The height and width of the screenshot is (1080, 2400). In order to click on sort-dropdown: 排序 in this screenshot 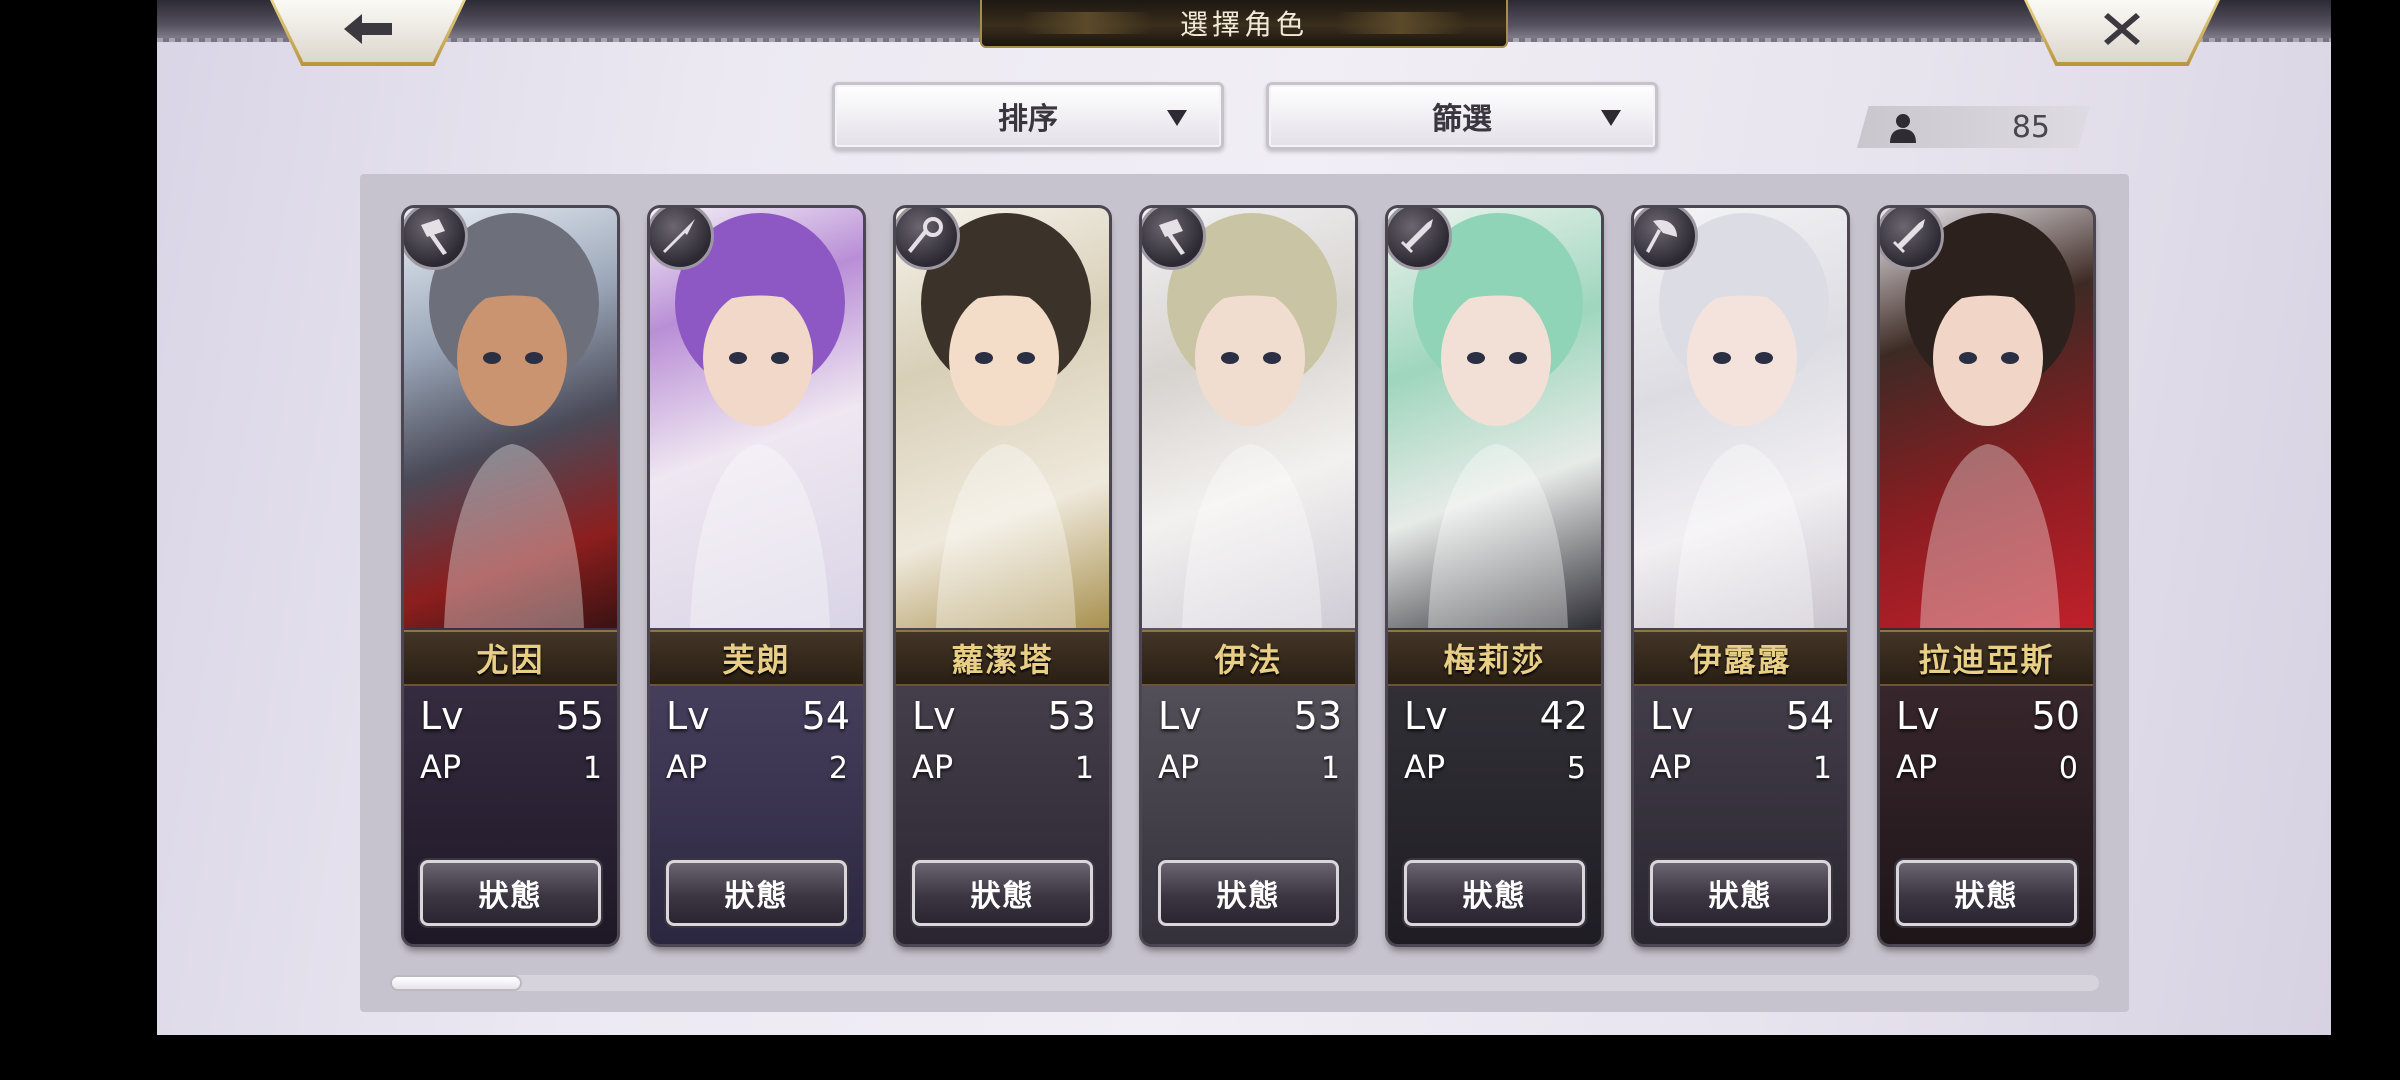, I will do `click(1028, 116)`.